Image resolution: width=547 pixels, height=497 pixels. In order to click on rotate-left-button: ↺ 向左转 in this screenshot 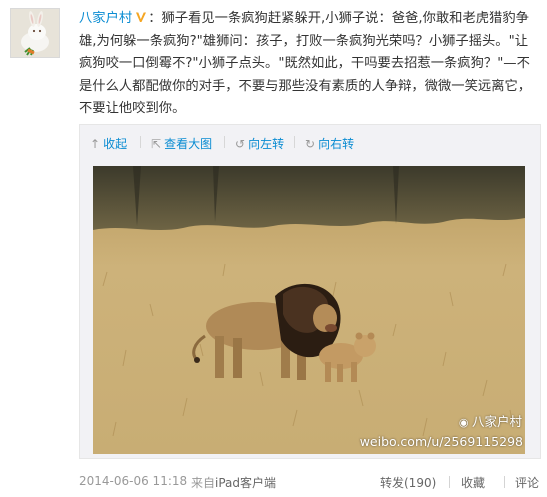, I will do `click(259, 143)`.